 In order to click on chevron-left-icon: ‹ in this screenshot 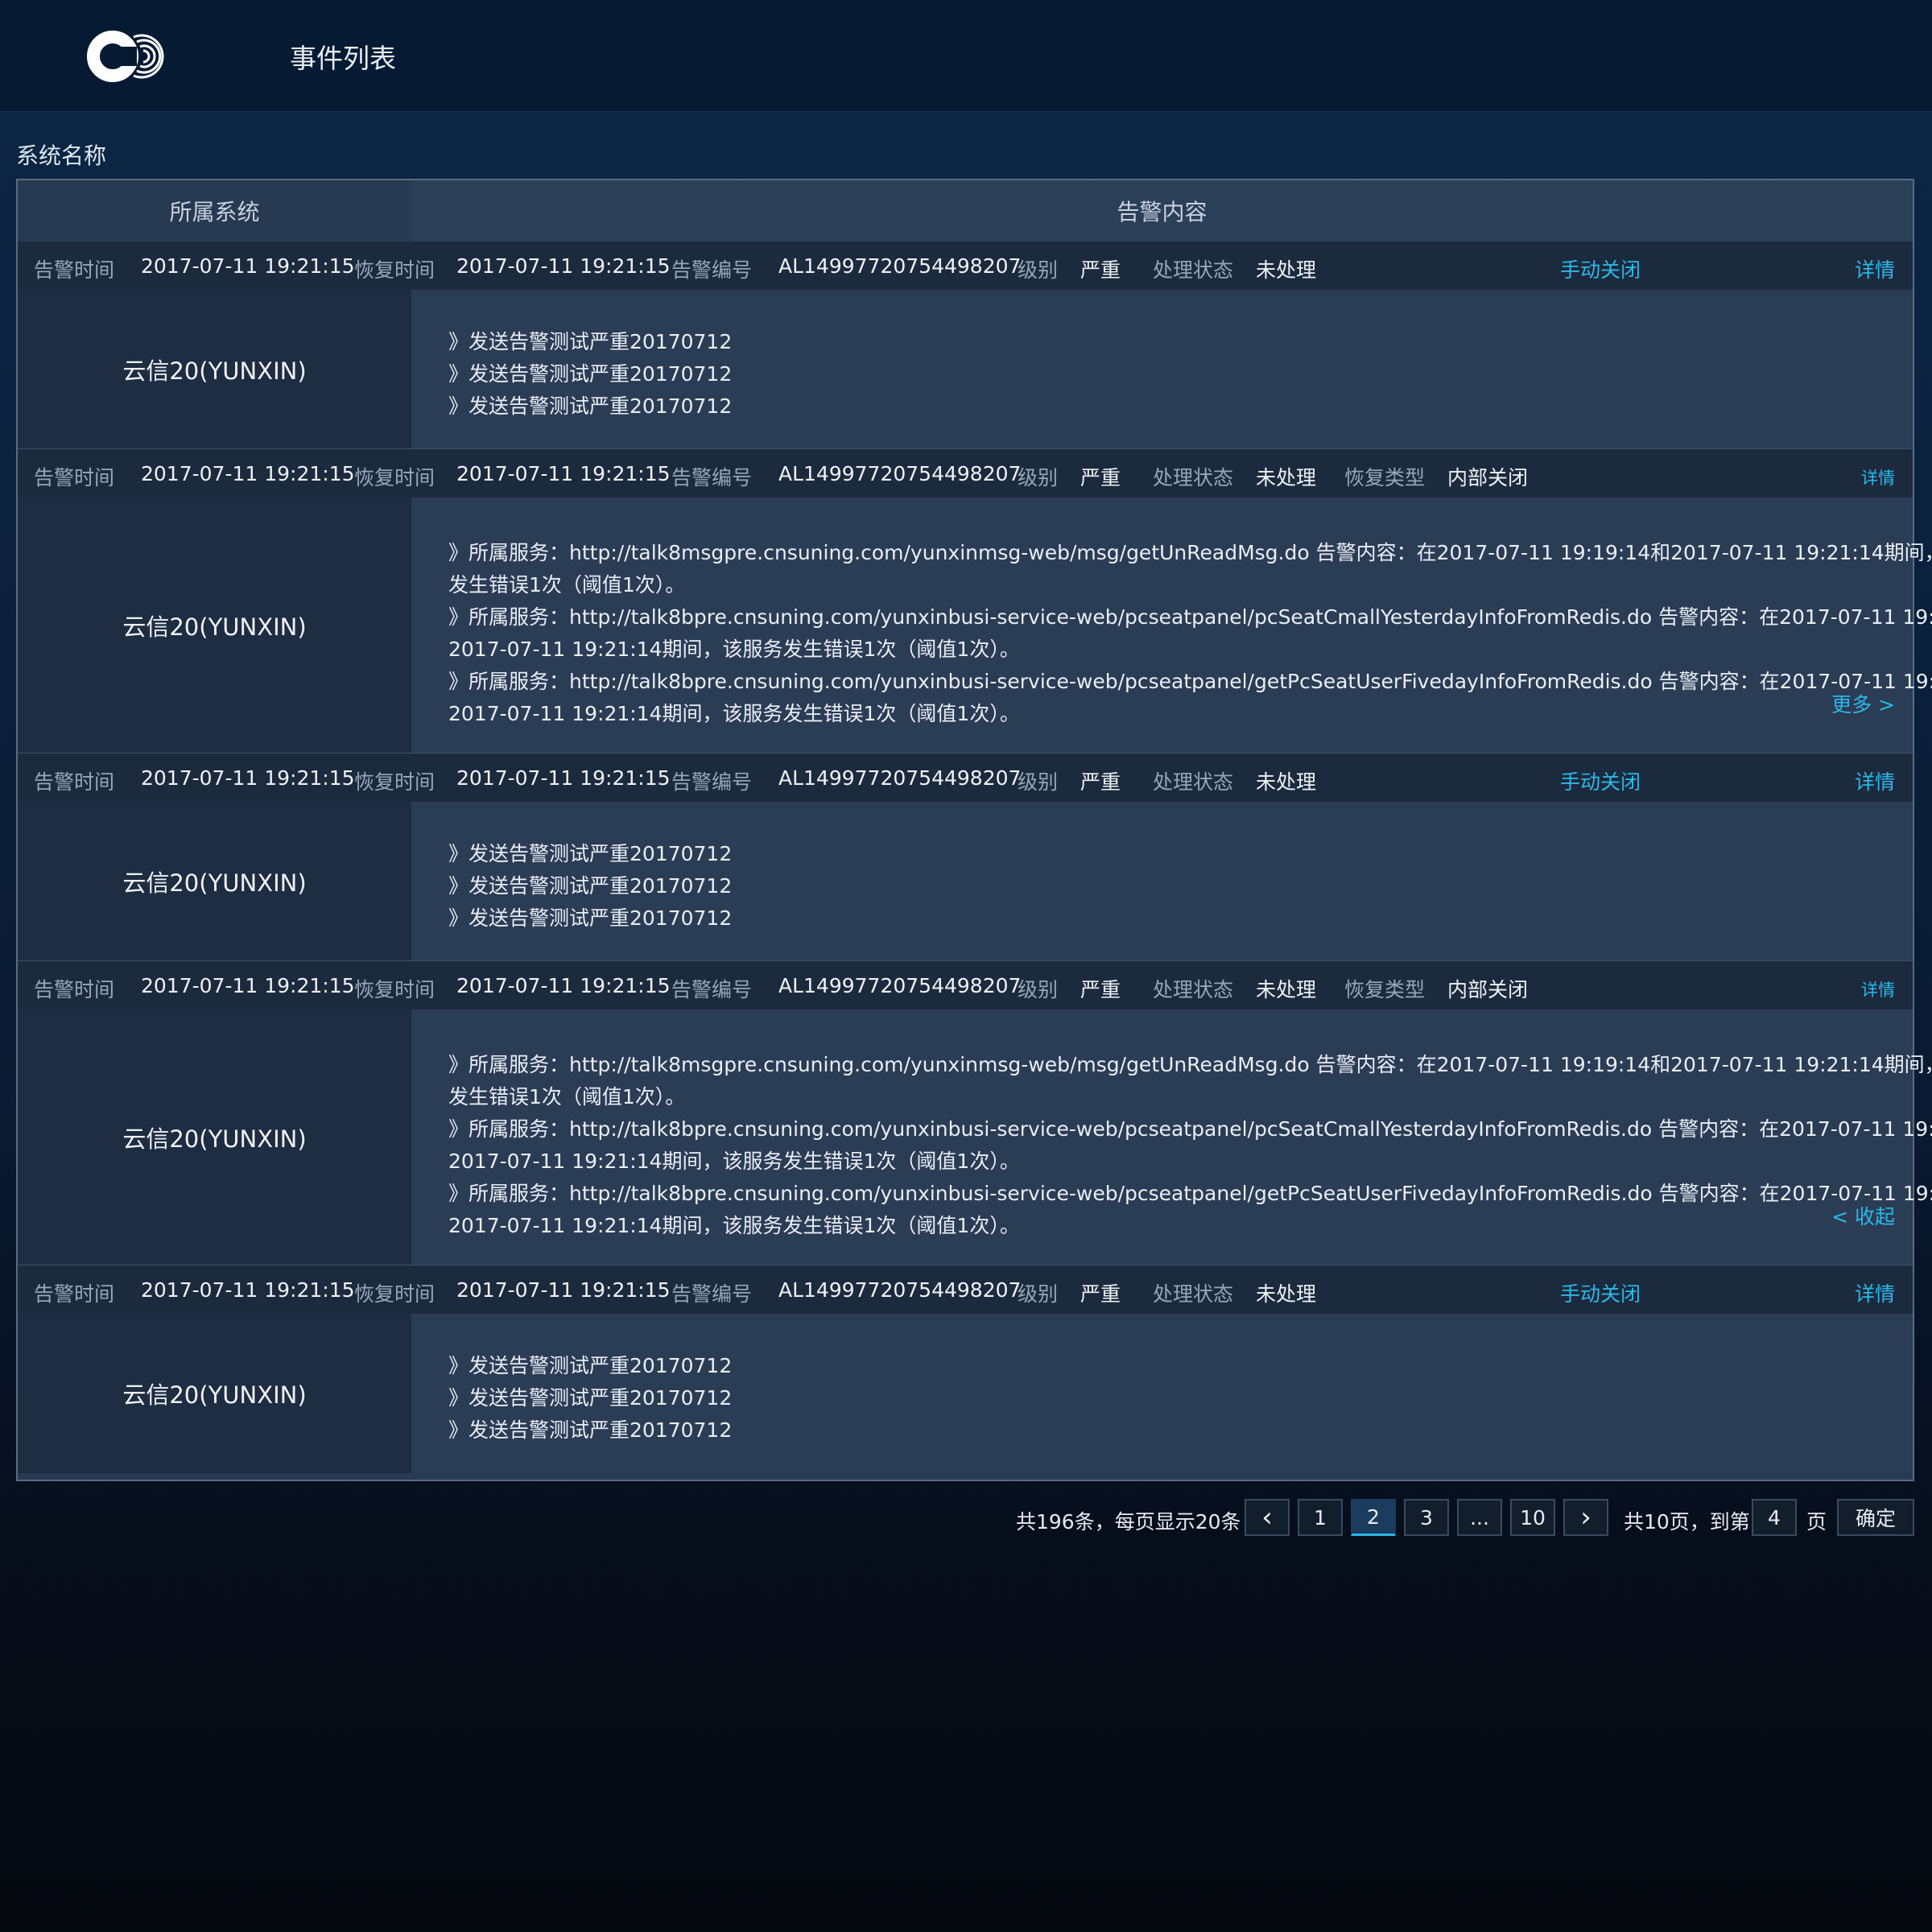, I will do `click(1267, 1517)`.